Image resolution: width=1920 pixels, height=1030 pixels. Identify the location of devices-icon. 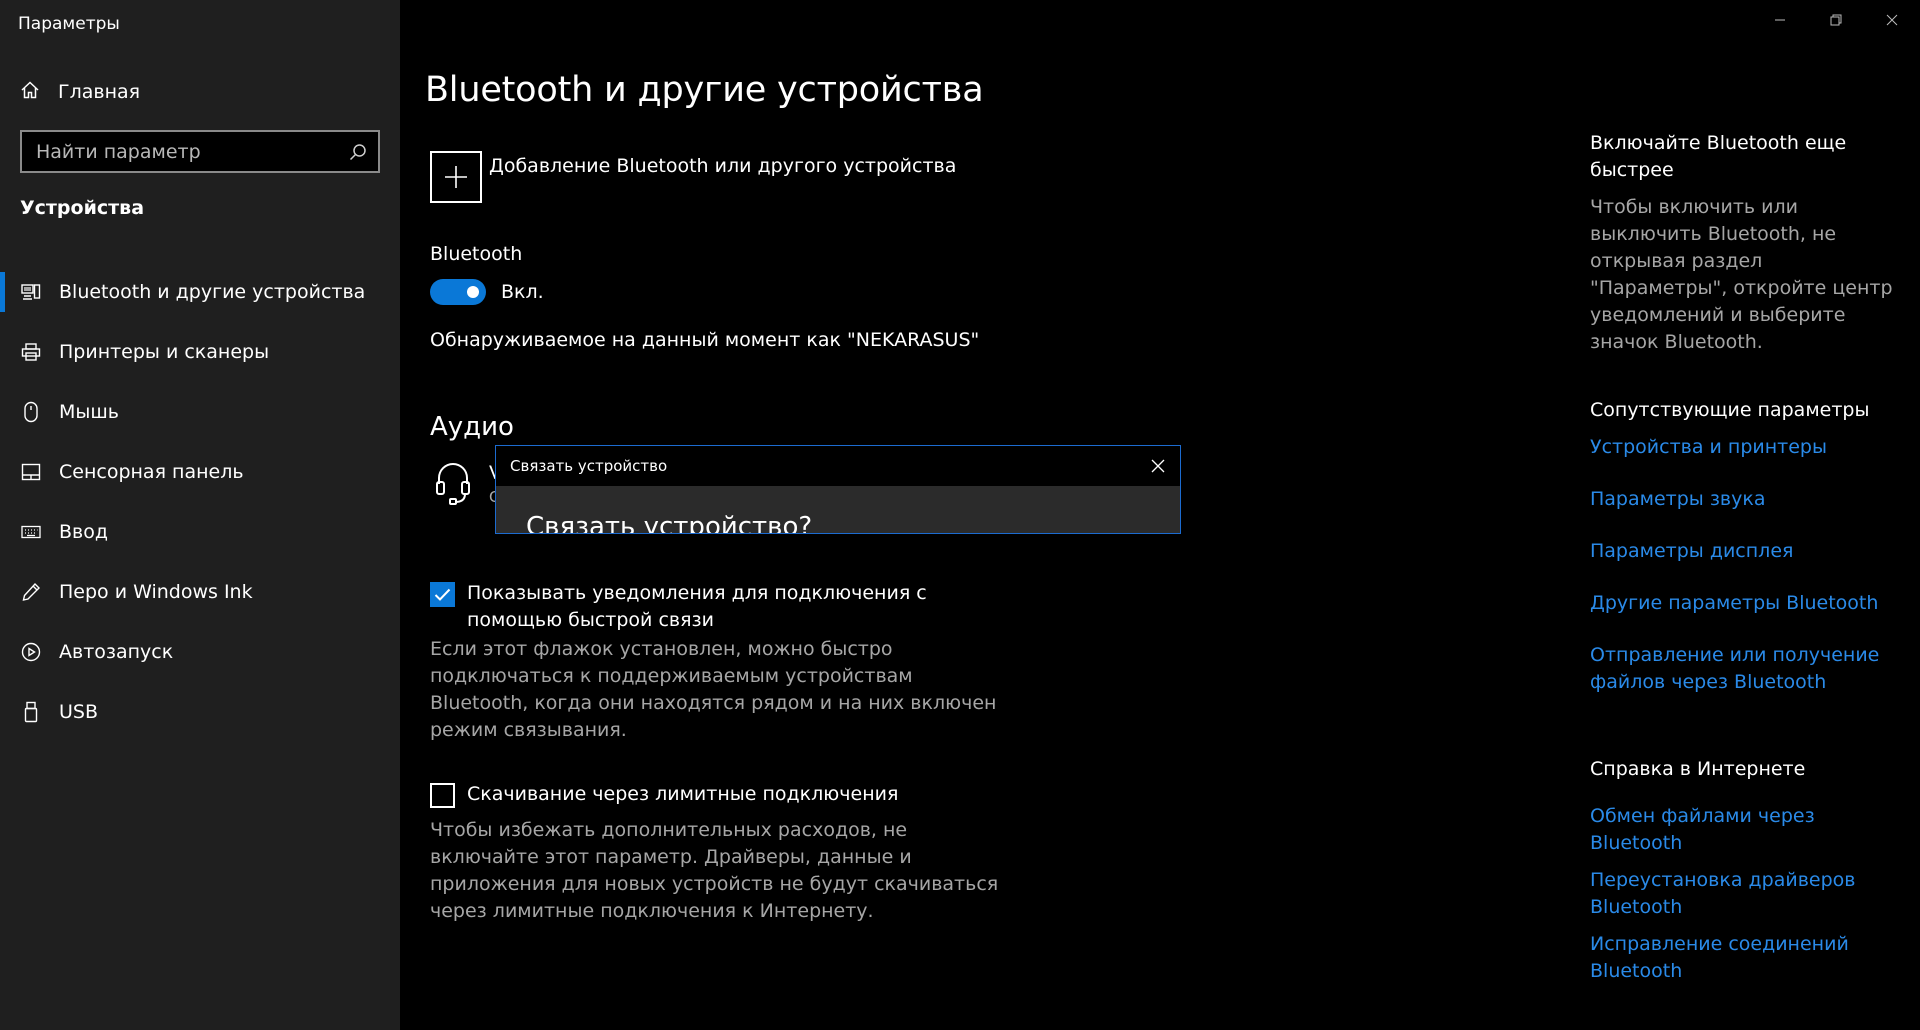
(31, 292).